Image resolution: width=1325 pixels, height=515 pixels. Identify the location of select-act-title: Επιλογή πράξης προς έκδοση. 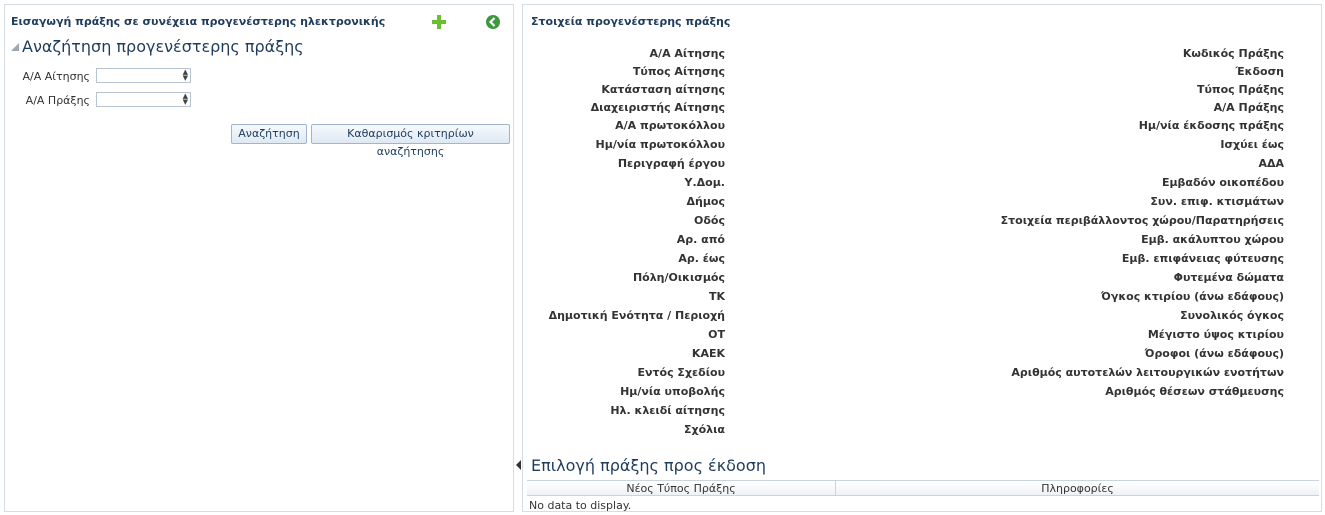
(648, 465).